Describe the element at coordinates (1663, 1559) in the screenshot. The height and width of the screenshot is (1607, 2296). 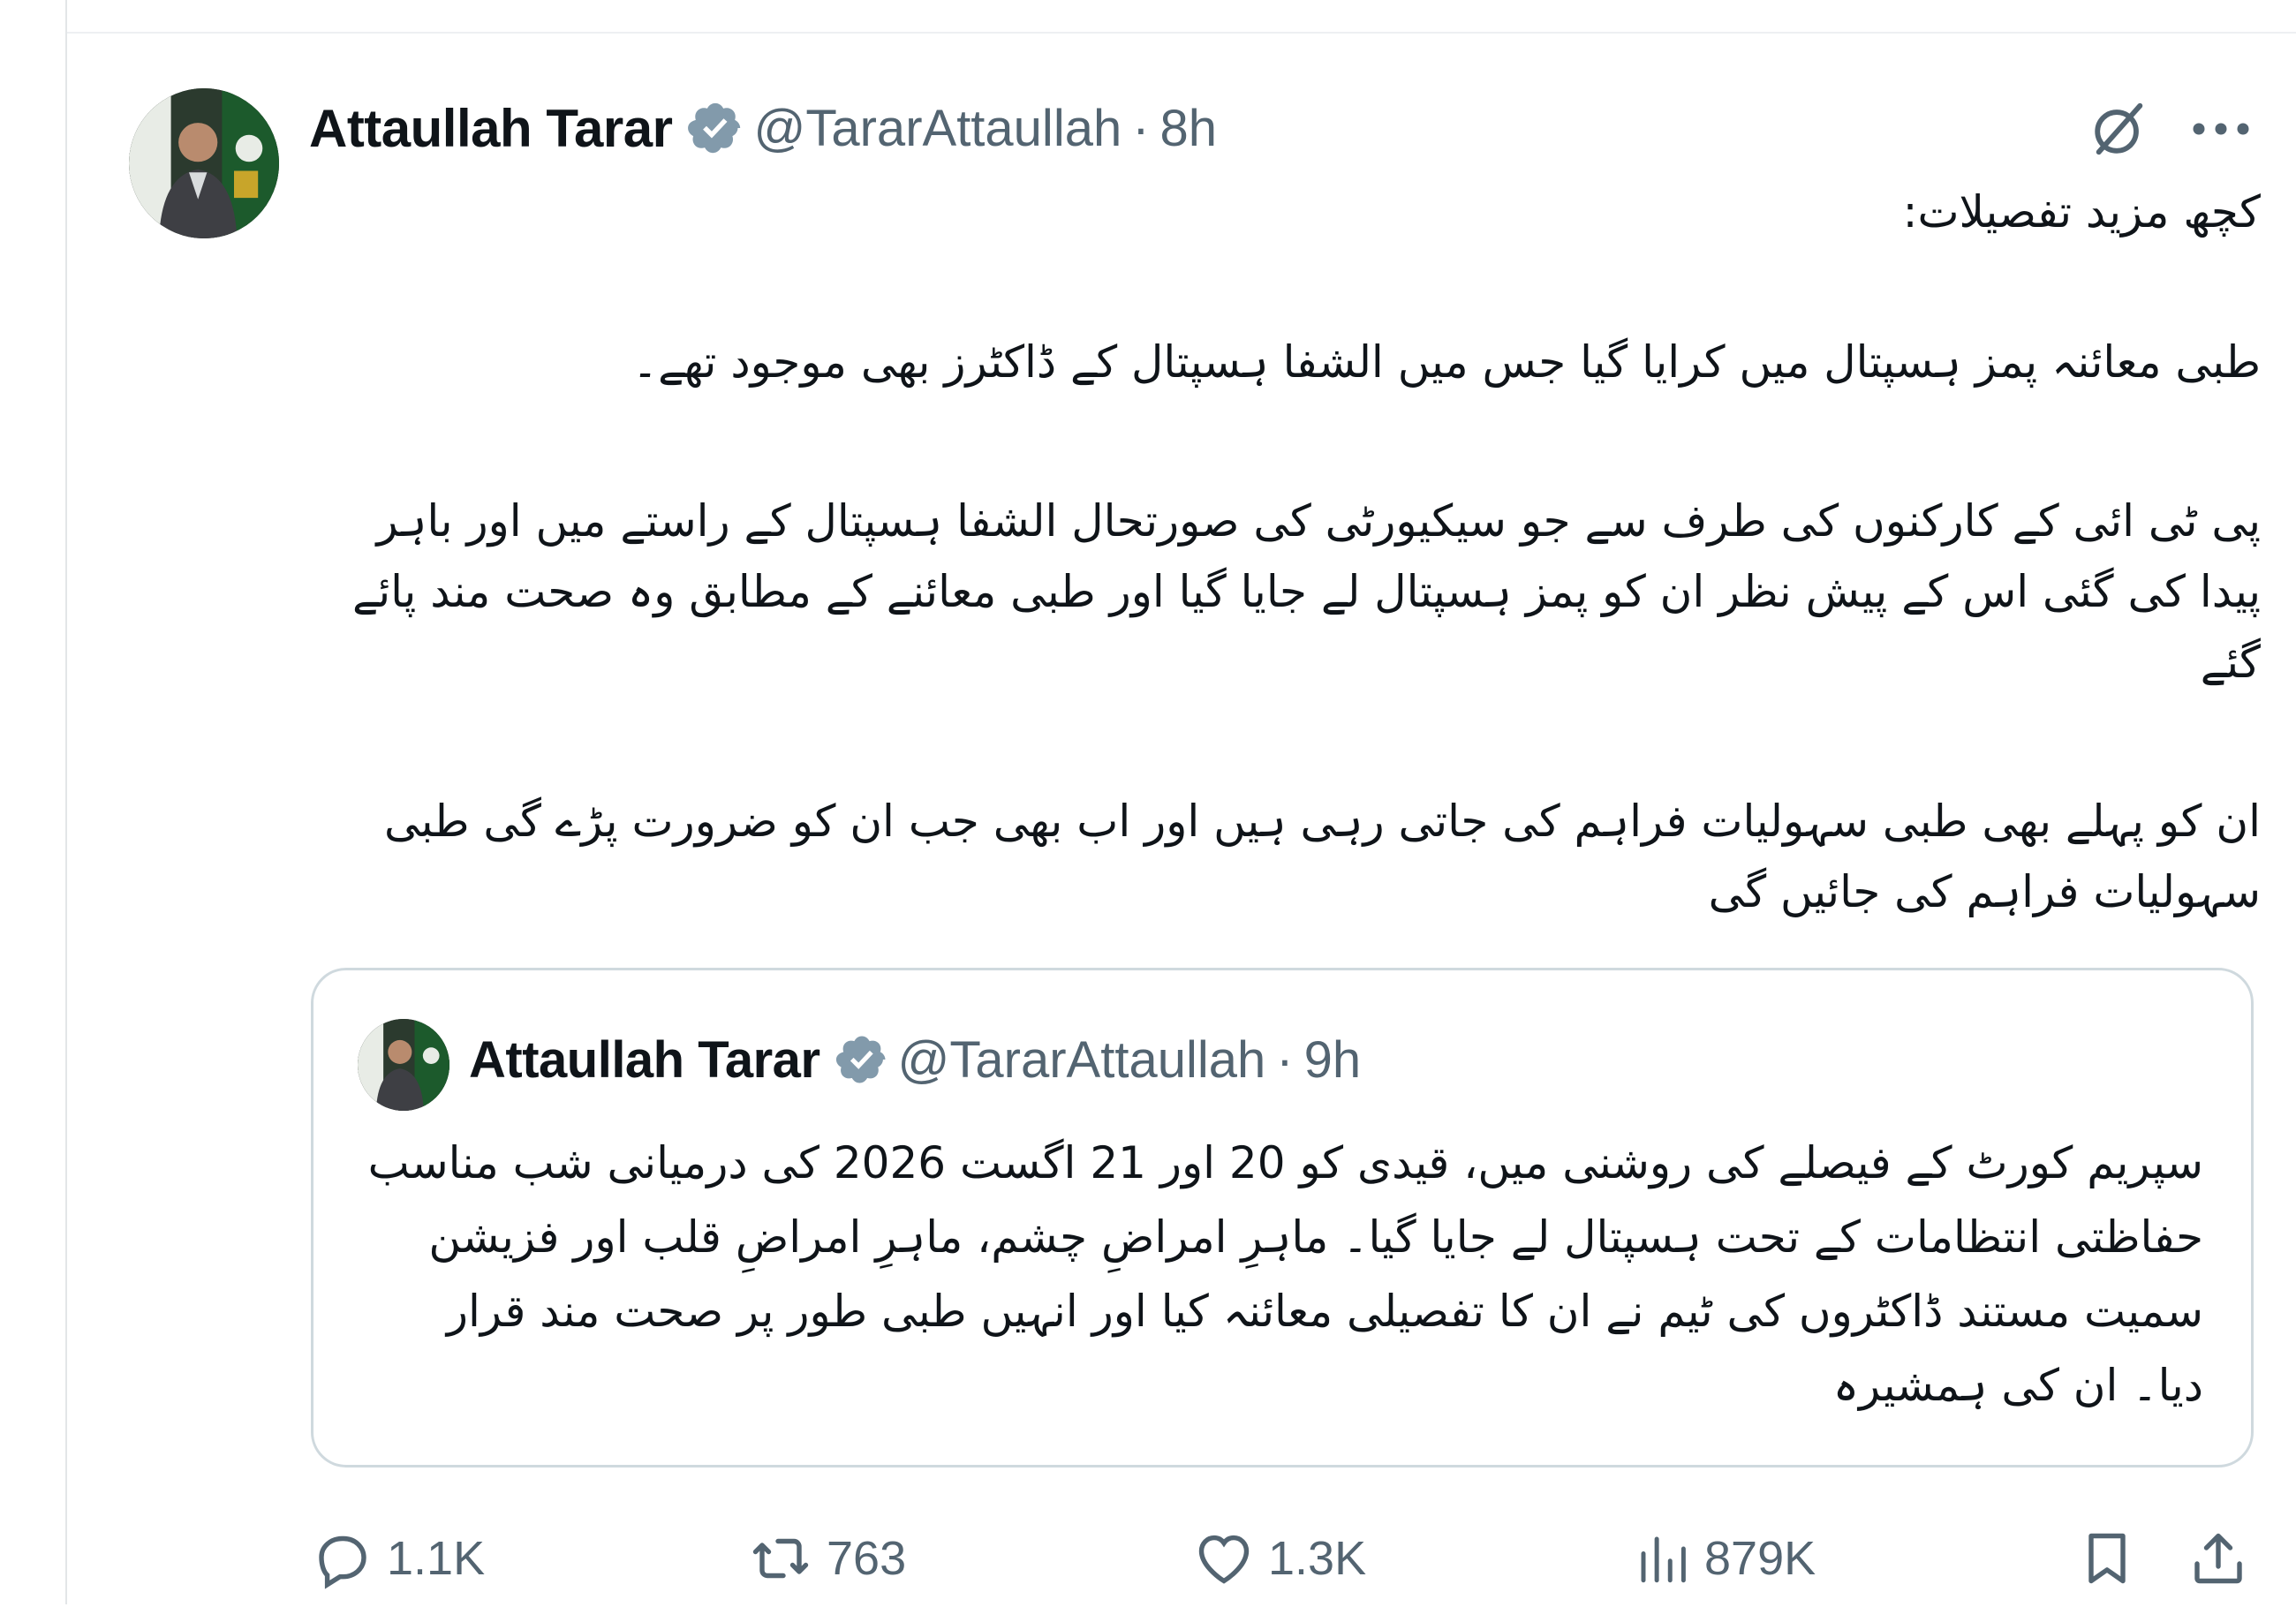
I see `analytics-icon` at that location.